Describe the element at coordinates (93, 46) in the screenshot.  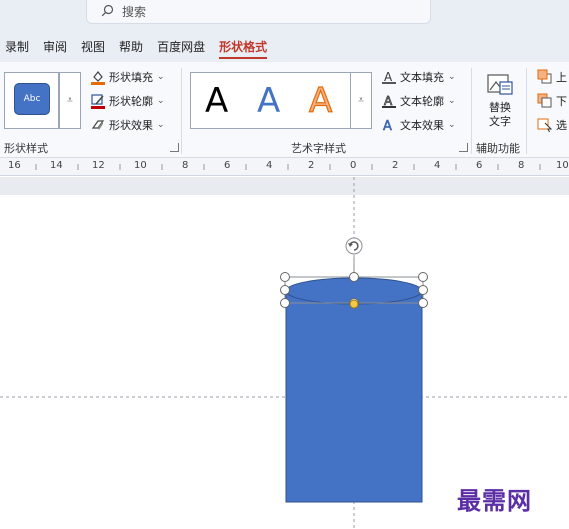
I see `tab-view: 视图` at that location.